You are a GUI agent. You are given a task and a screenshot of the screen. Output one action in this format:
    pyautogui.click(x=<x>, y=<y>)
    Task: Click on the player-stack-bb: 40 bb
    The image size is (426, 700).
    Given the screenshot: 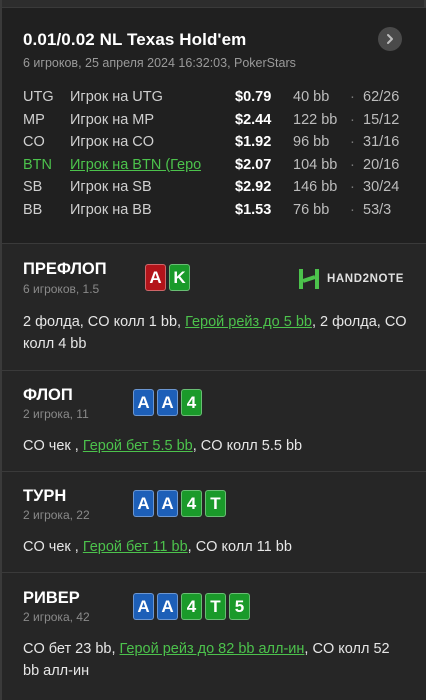 What is the action you would take?
    pyautogui.click(x=311, y=97)
    